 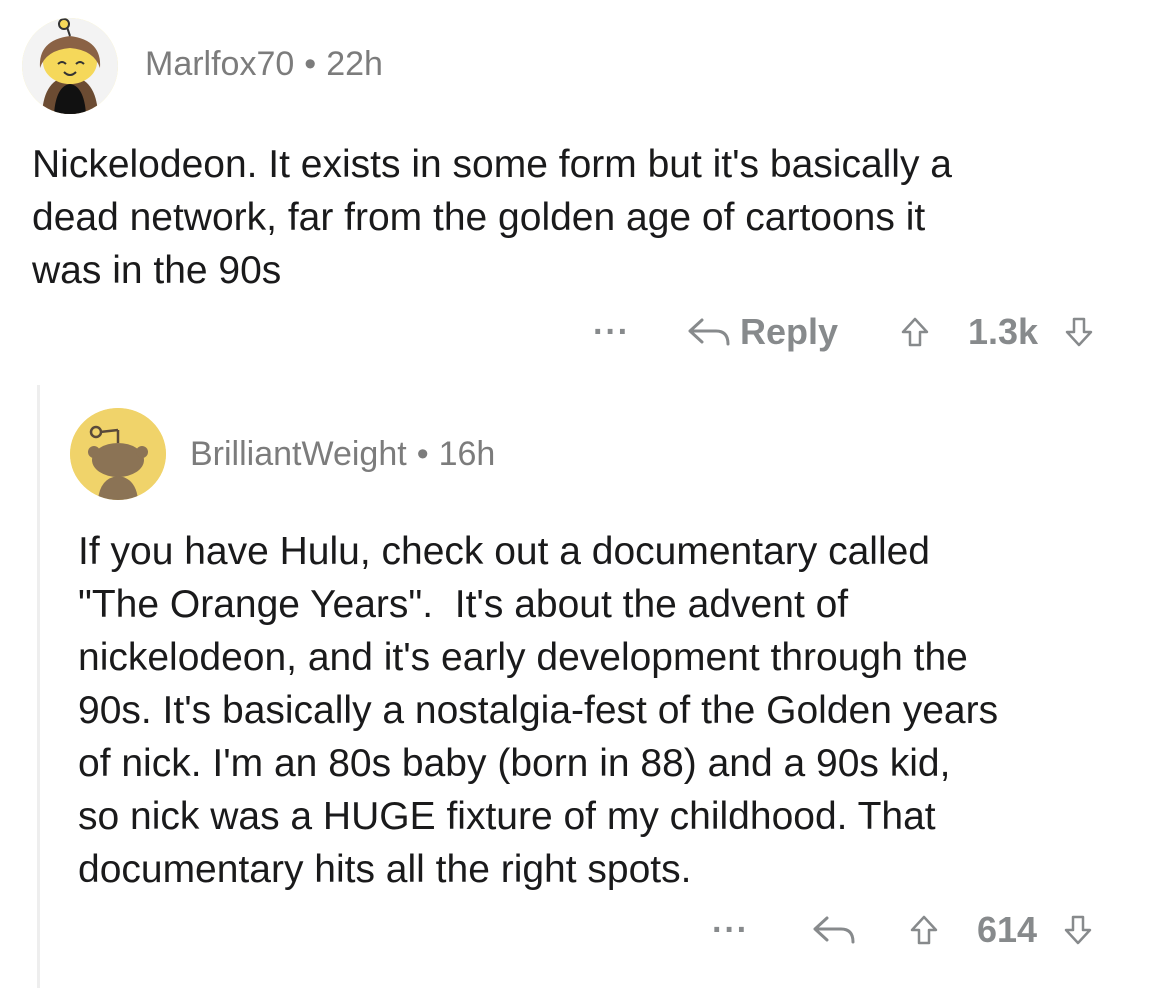 I want to click on comment-meta: Marlfox70 • 22h, so click(x=264, y=64).